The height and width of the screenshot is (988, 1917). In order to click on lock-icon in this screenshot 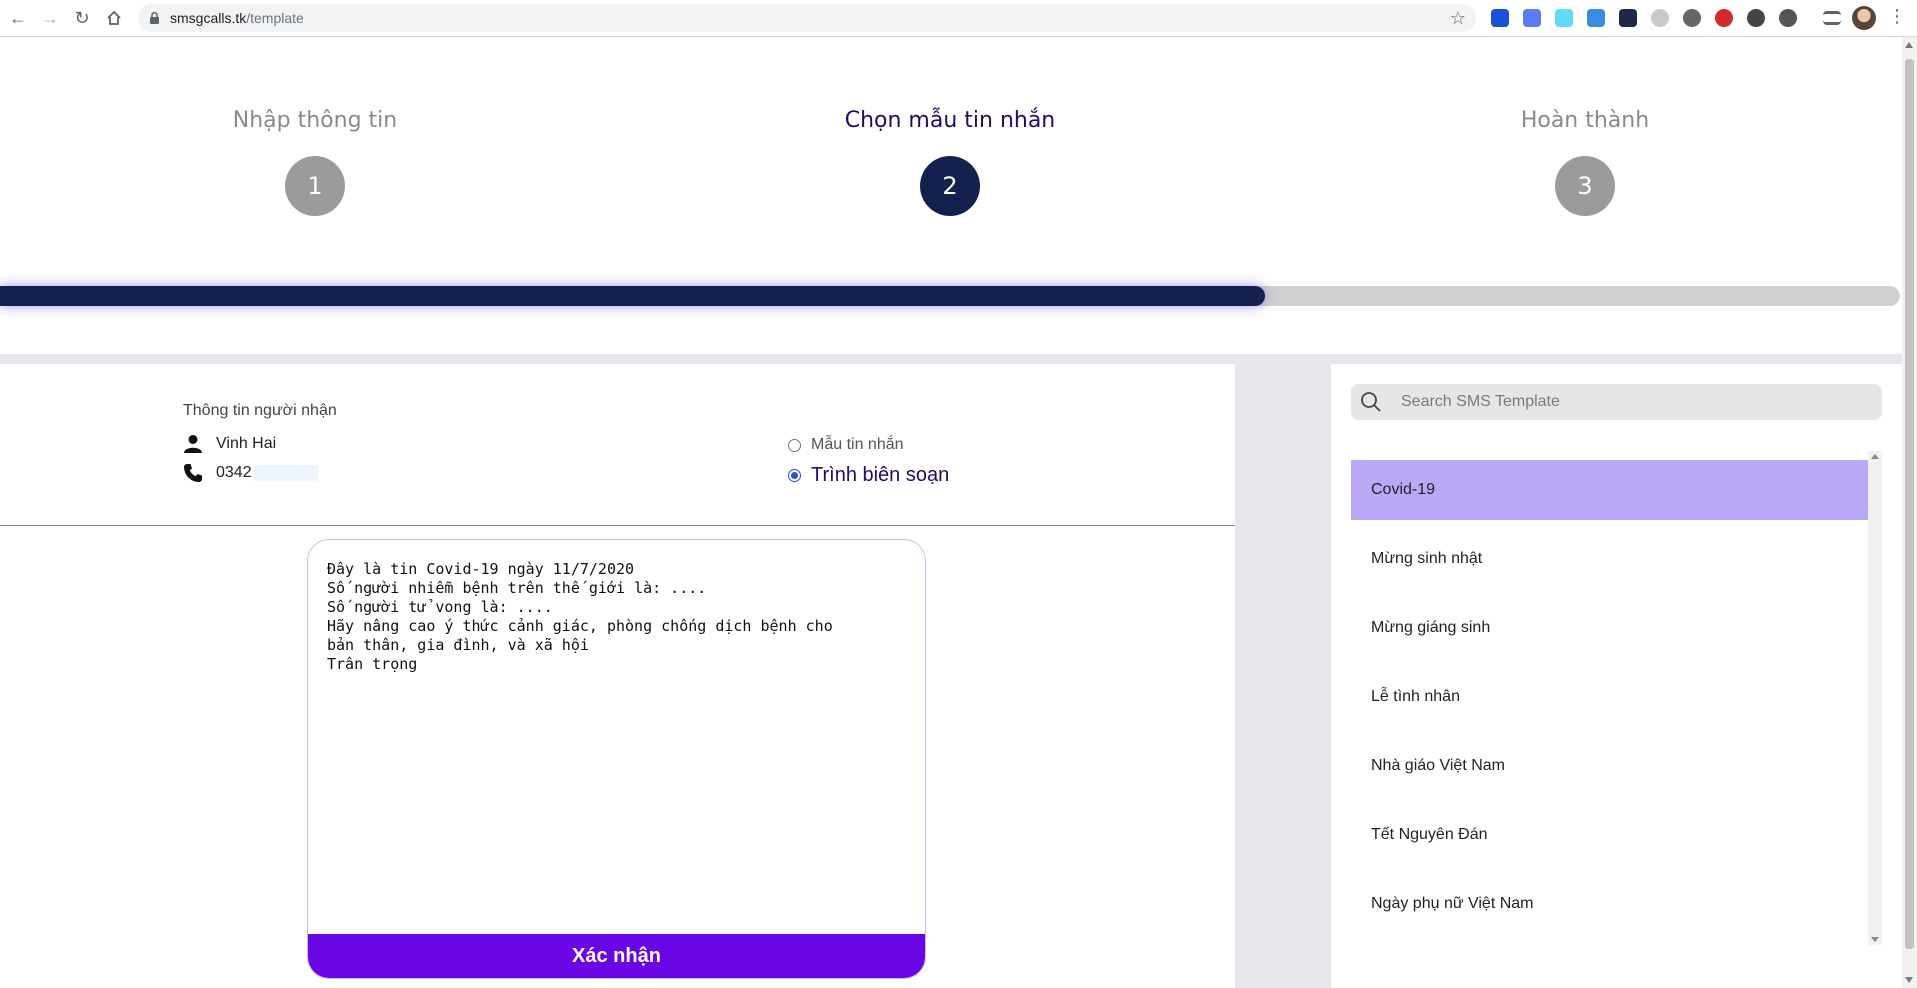, I will do `click(154, 18)`.